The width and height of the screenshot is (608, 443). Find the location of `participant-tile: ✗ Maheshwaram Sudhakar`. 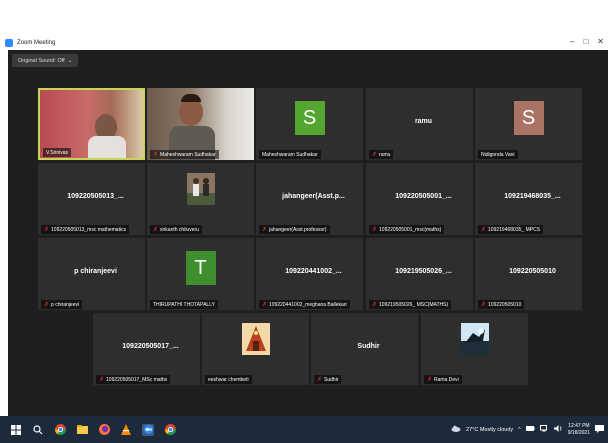

participant-tile: ✗ Maheshwaram Sudhakar is located at coordinates (200, 124).